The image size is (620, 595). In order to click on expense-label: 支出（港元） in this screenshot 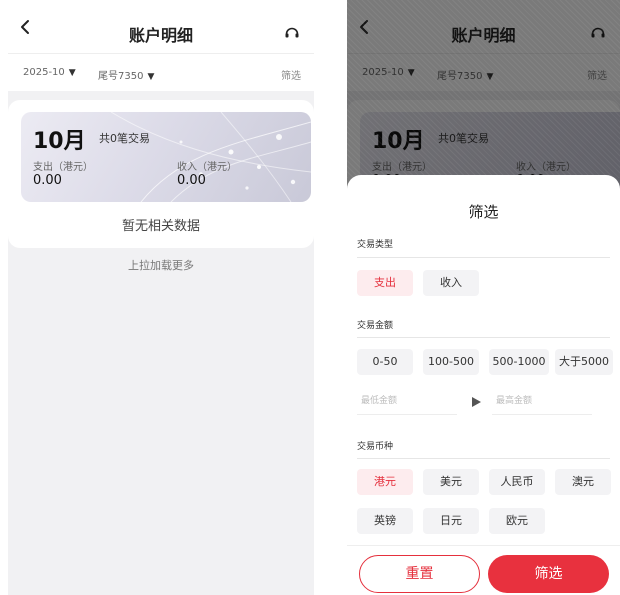, I will do `click(63, 167)`.